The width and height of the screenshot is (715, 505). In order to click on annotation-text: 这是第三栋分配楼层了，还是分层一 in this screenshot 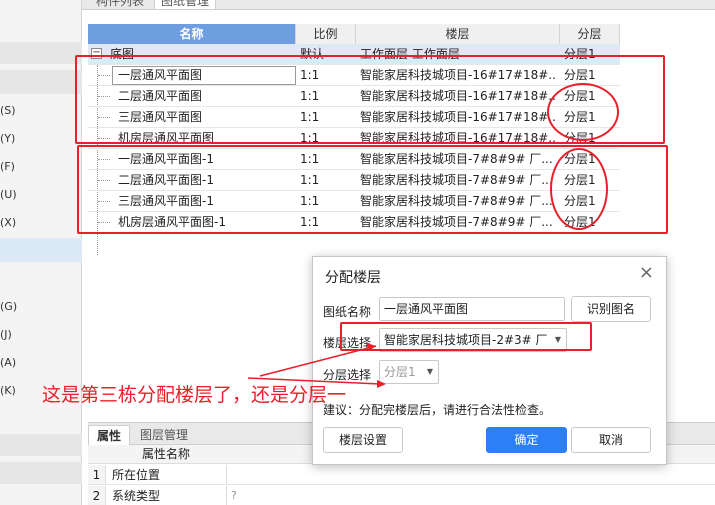, I will do `click(194, 395)`.